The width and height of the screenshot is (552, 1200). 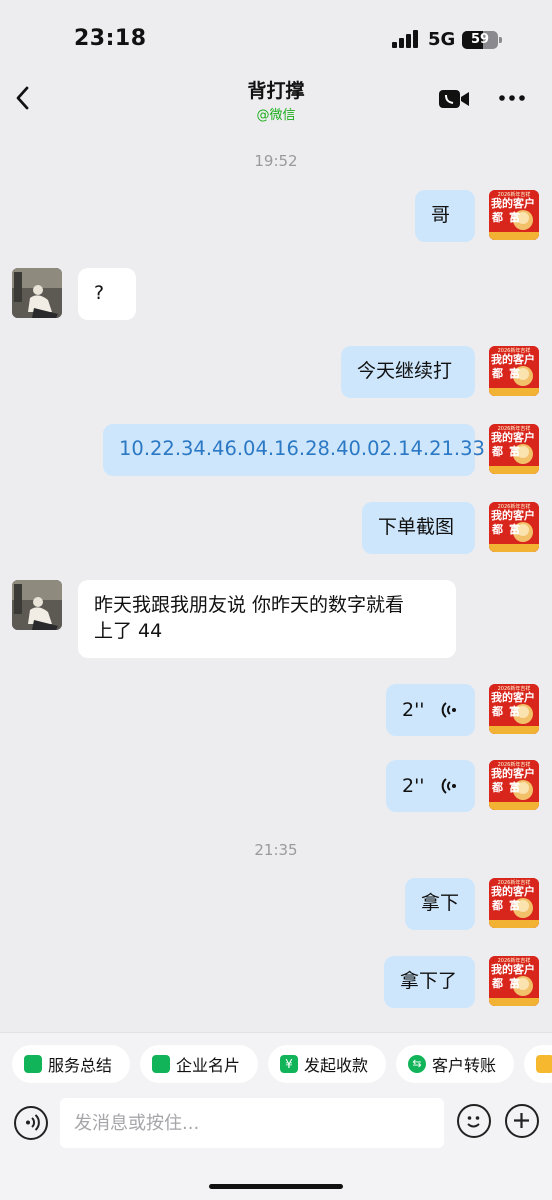 I want to click on business-card-icon, so click(x=161, y=1064).